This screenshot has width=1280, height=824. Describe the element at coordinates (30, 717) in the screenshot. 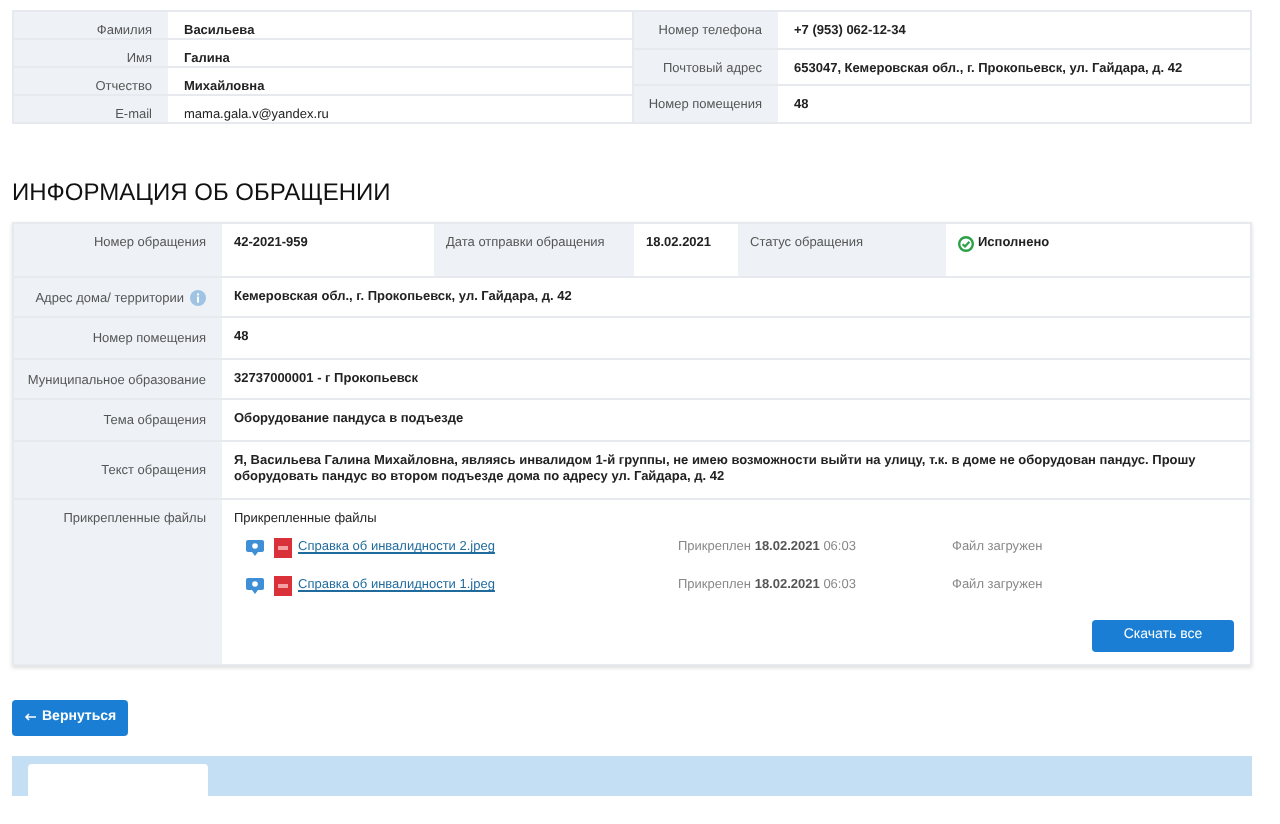

I see `arrow-left-icon` at that location.